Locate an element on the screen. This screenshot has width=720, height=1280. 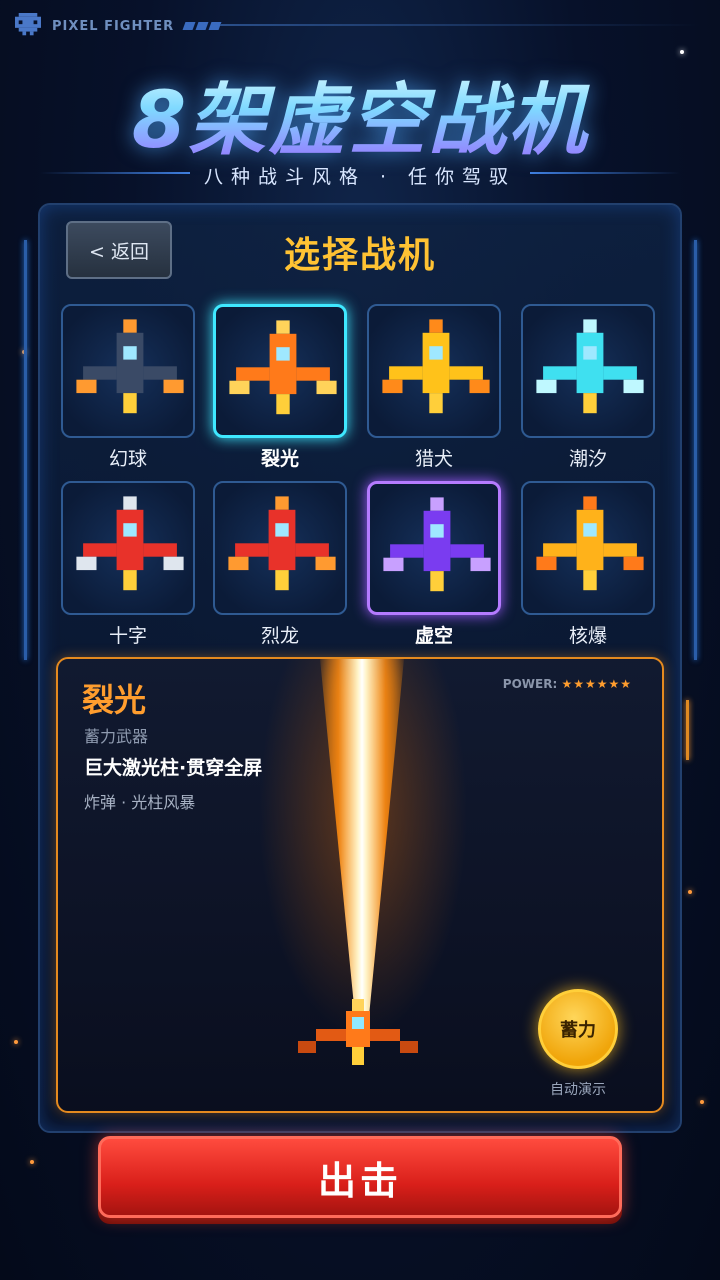
power-rating: POWER: ★★★★★★ is located at coordinates (567, 684).